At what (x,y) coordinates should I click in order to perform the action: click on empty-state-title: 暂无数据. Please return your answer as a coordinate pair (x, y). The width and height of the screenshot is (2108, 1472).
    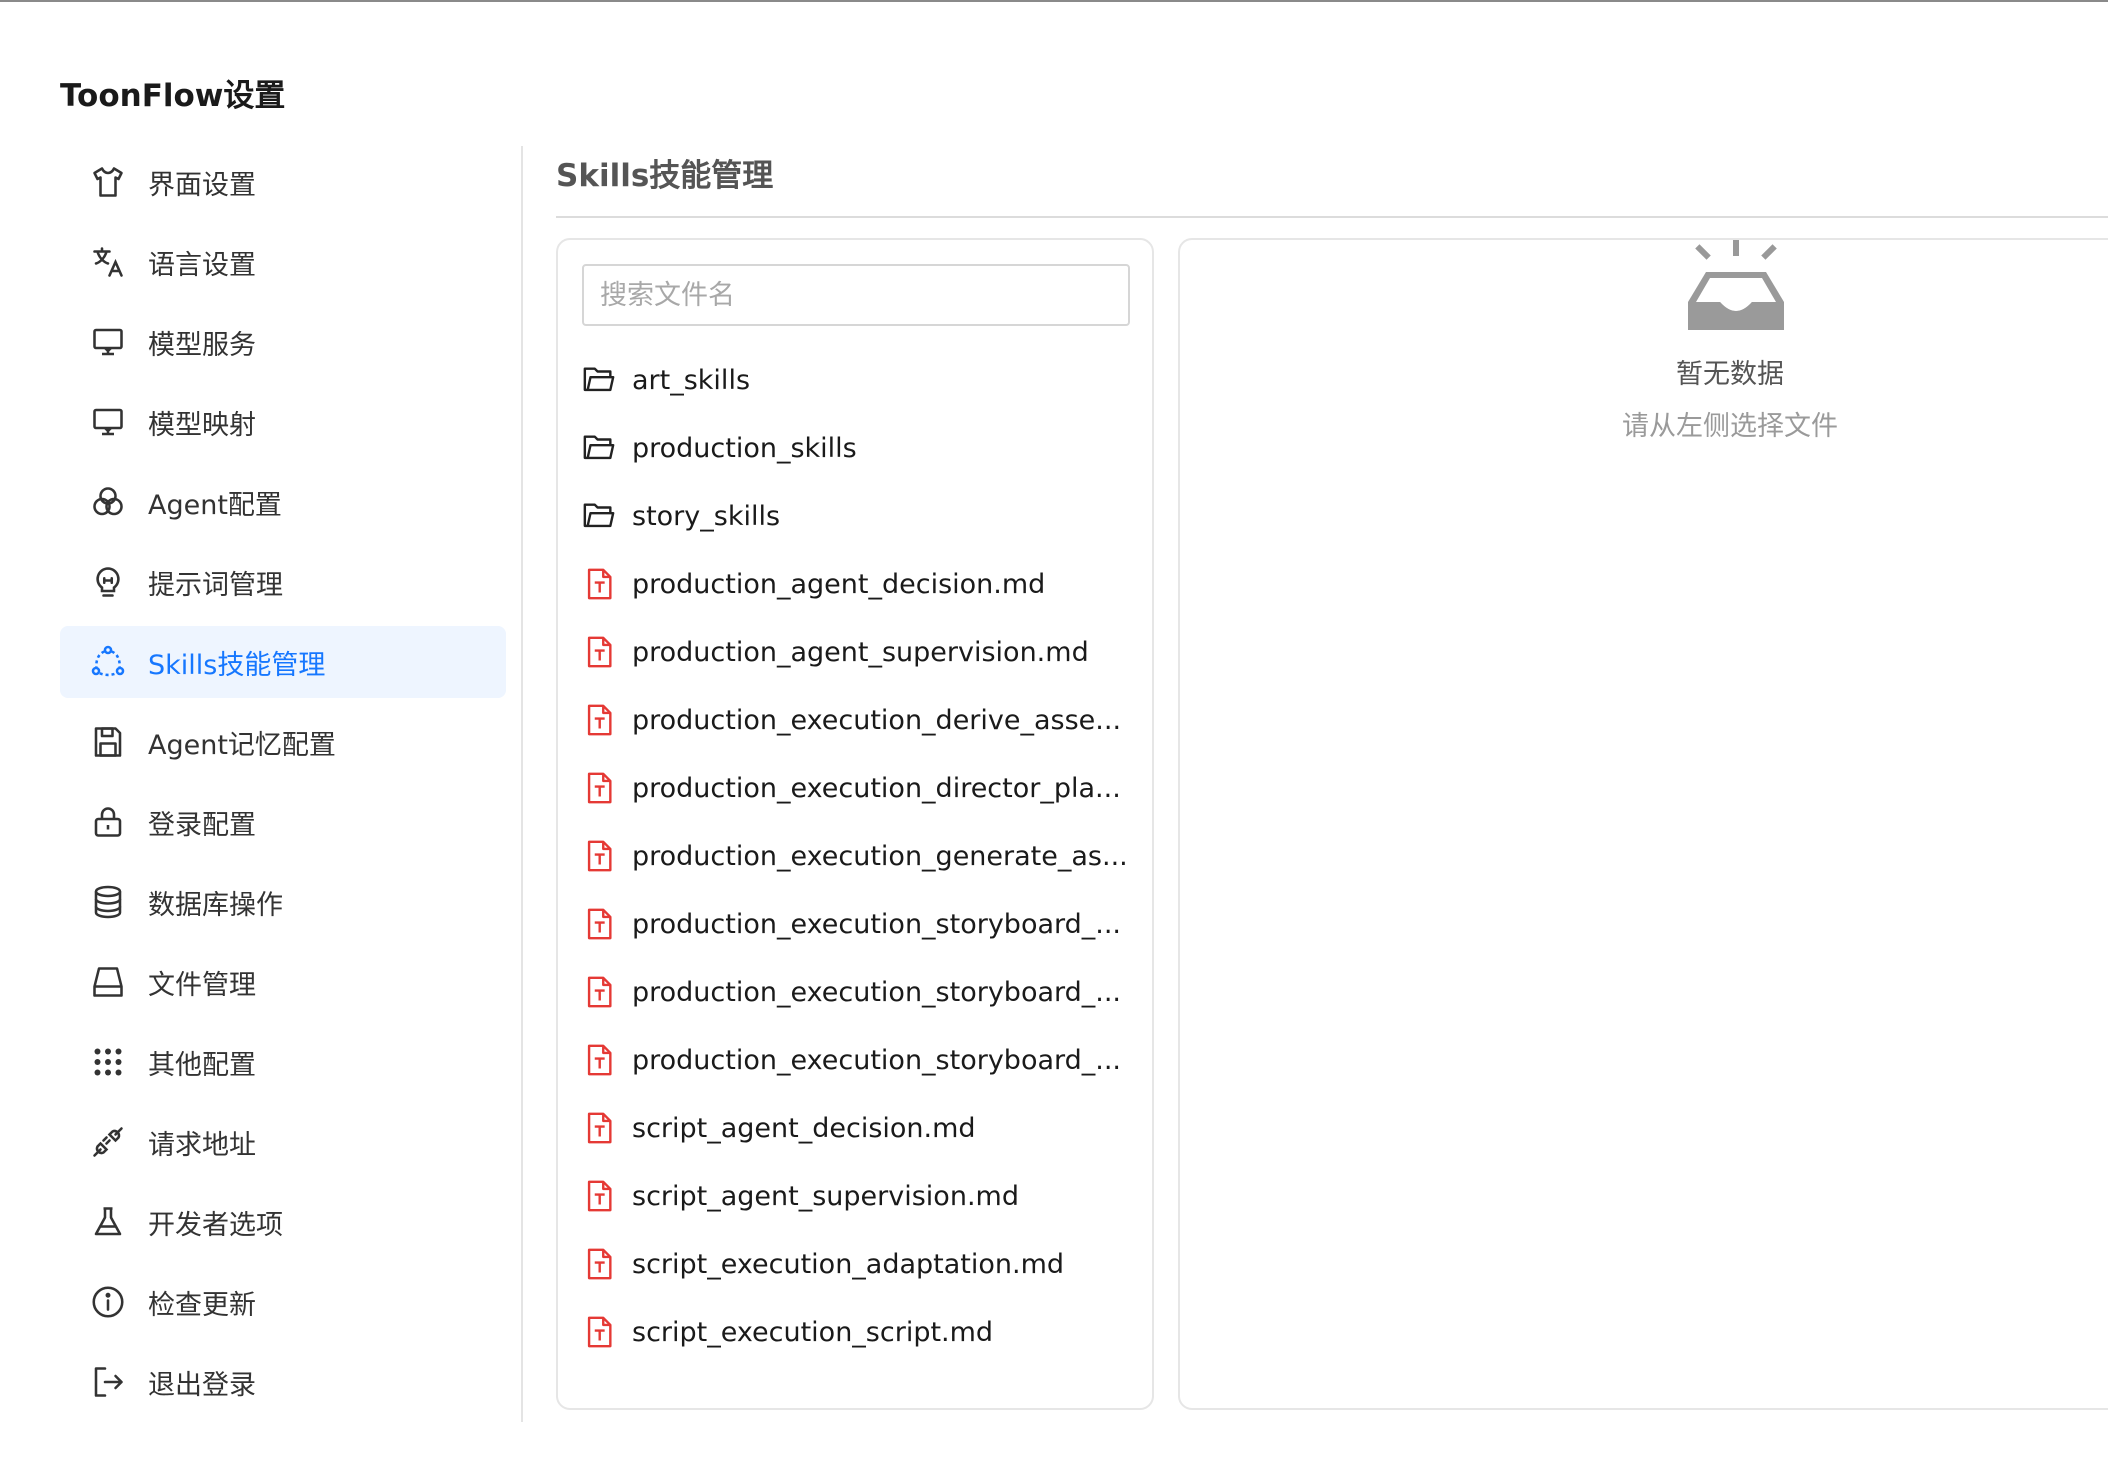
    Looking at the image, I should click on (1730, 374).